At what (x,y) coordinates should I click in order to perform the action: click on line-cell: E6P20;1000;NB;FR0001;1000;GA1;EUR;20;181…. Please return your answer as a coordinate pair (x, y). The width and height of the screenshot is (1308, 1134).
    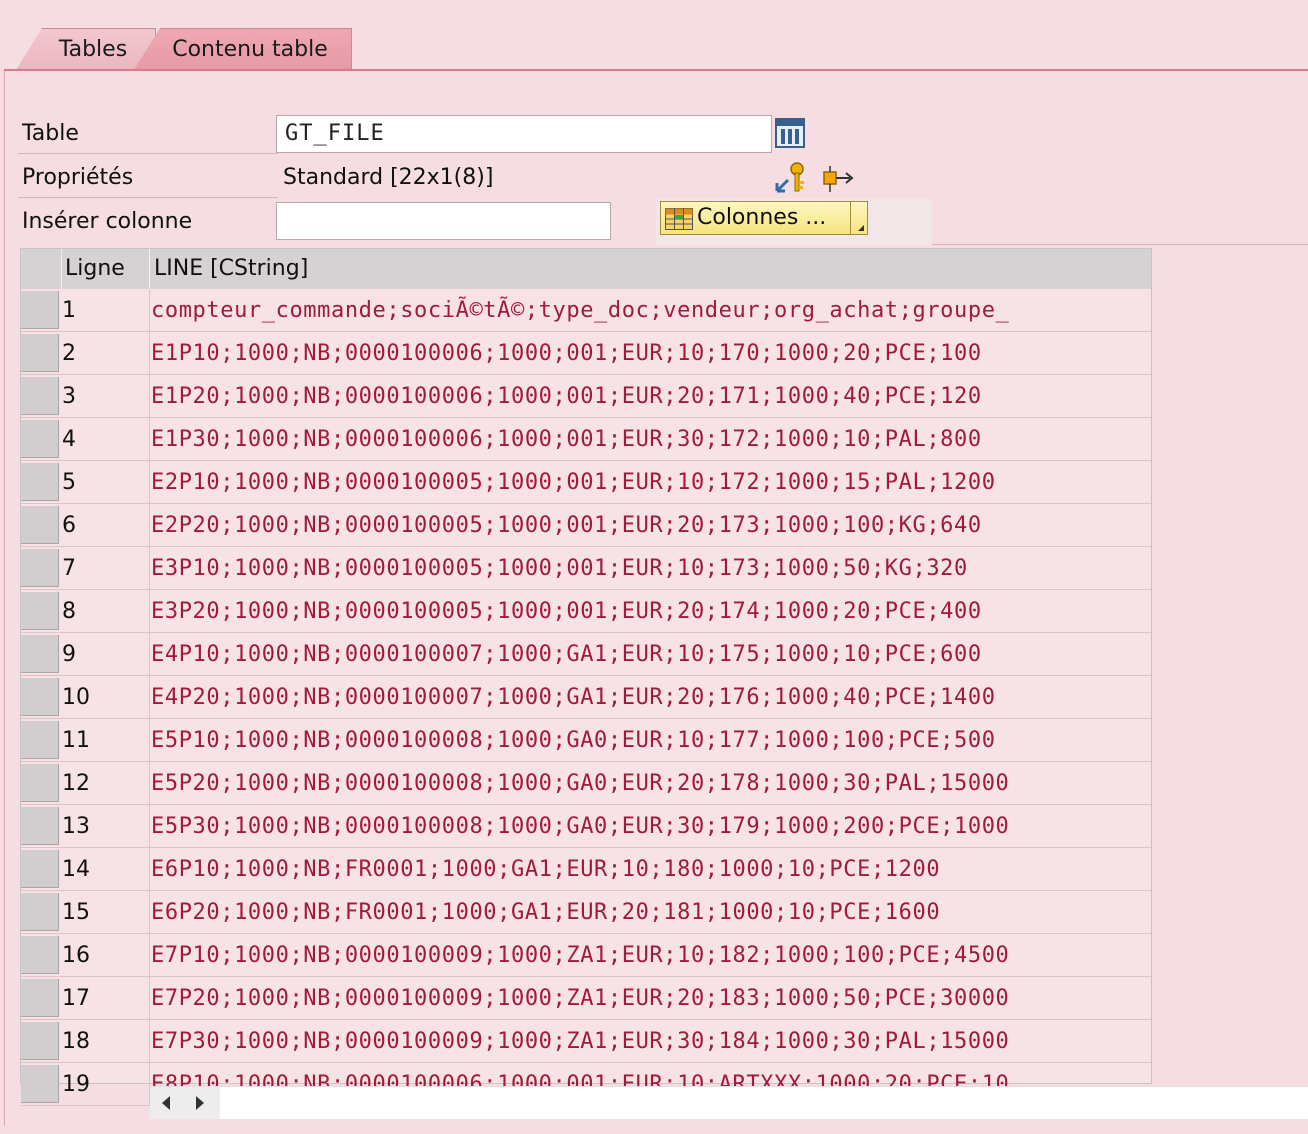
    Looking at the image, I should click on (650, 912).